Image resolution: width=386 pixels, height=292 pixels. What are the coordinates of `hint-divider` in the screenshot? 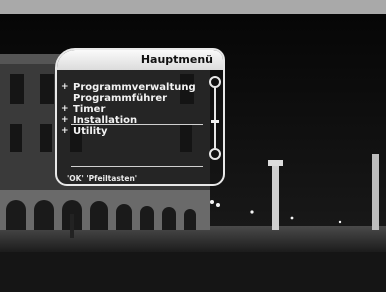 It's located at (137, 166).